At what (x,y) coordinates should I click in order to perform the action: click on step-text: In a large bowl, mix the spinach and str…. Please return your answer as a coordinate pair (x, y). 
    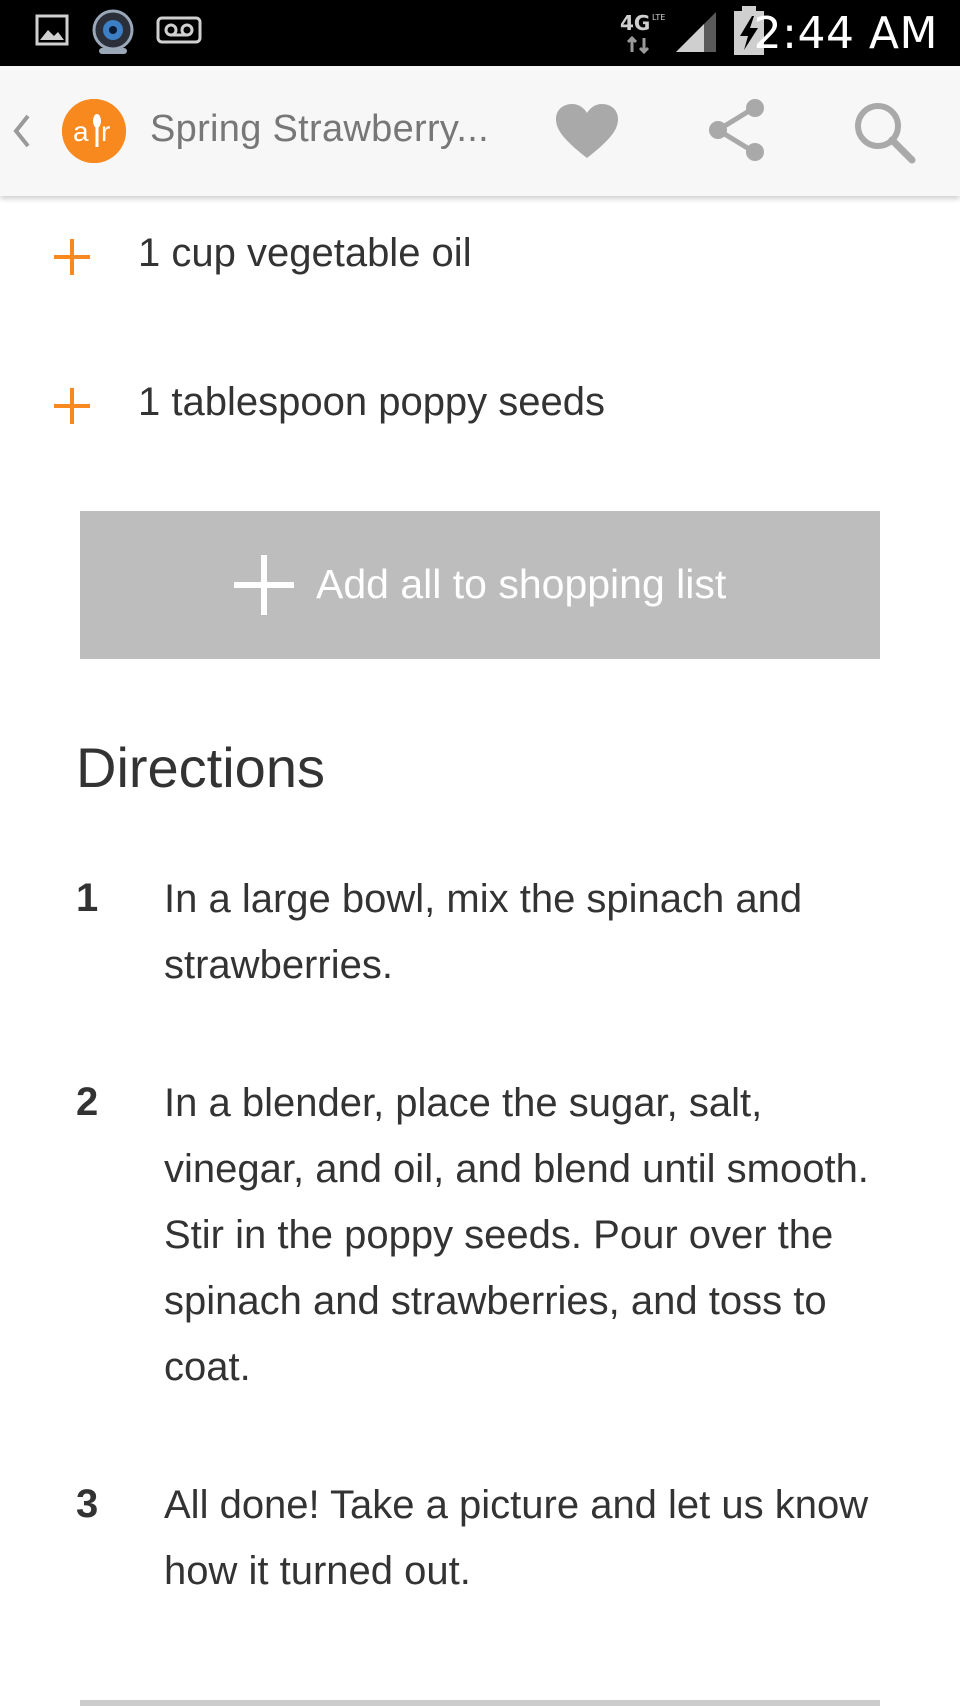
    Looking at the image, I should click on (483, 932).